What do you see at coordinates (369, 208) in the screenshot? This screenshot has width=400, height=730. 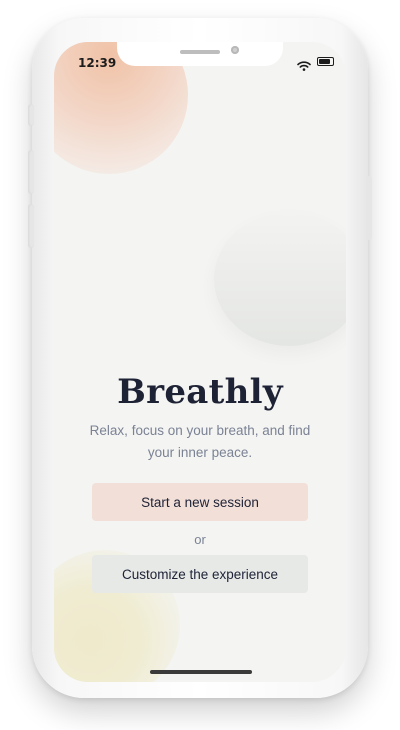 I see `phone-power-button` at bounding box center [369, 208].